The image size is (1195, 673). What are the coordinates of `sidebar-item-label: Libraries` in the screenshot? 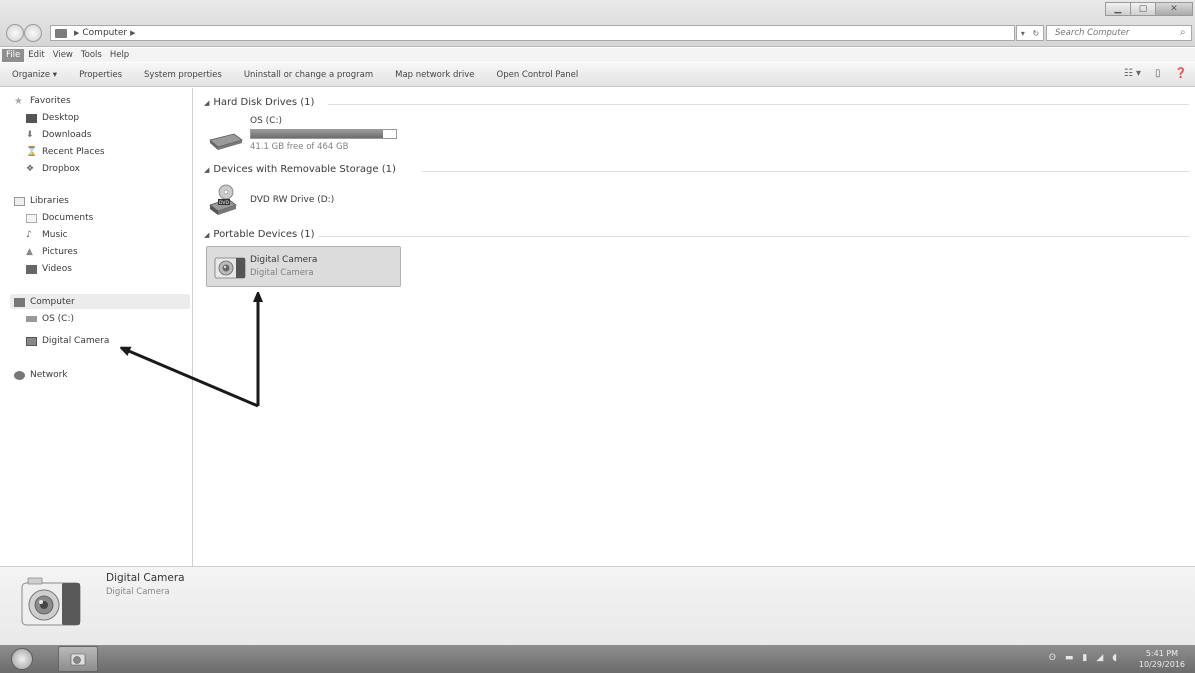 It's located at (49, 201).